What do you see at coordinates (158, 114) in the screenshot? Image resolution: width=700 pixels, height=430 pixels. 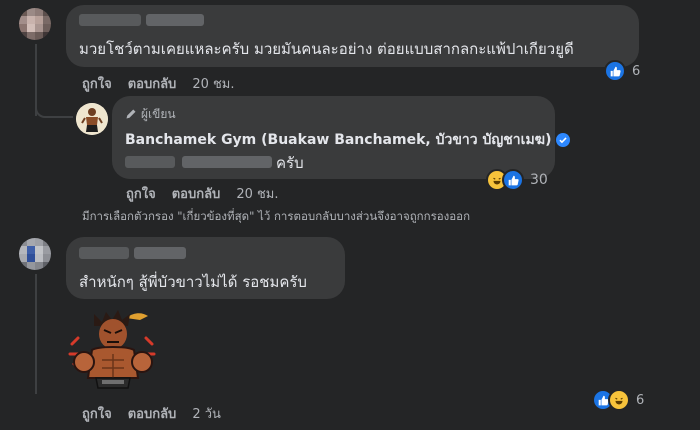 I see `author-label: ผู้เขียน` at bounding box center [158, 114].